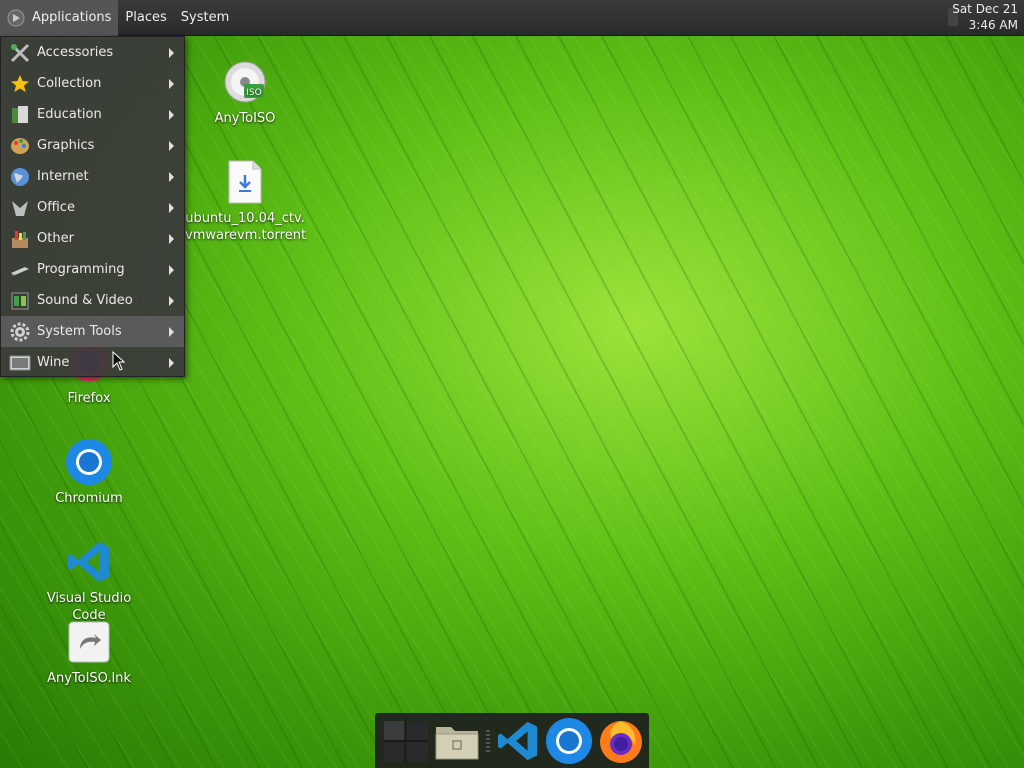 Image resolution: width=1024 pixels, height=768 pixels. I want to click on menu-item-internet: Internet, so click(92, 176).